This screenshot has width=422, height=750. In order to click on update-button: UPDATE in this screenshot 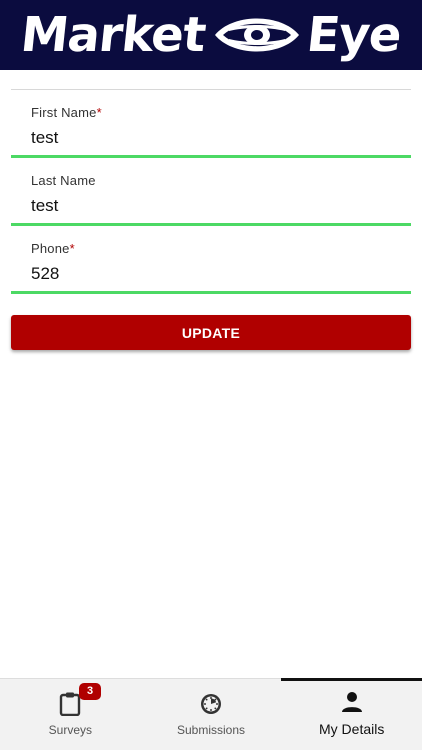, I will do `click(211, 332)`.